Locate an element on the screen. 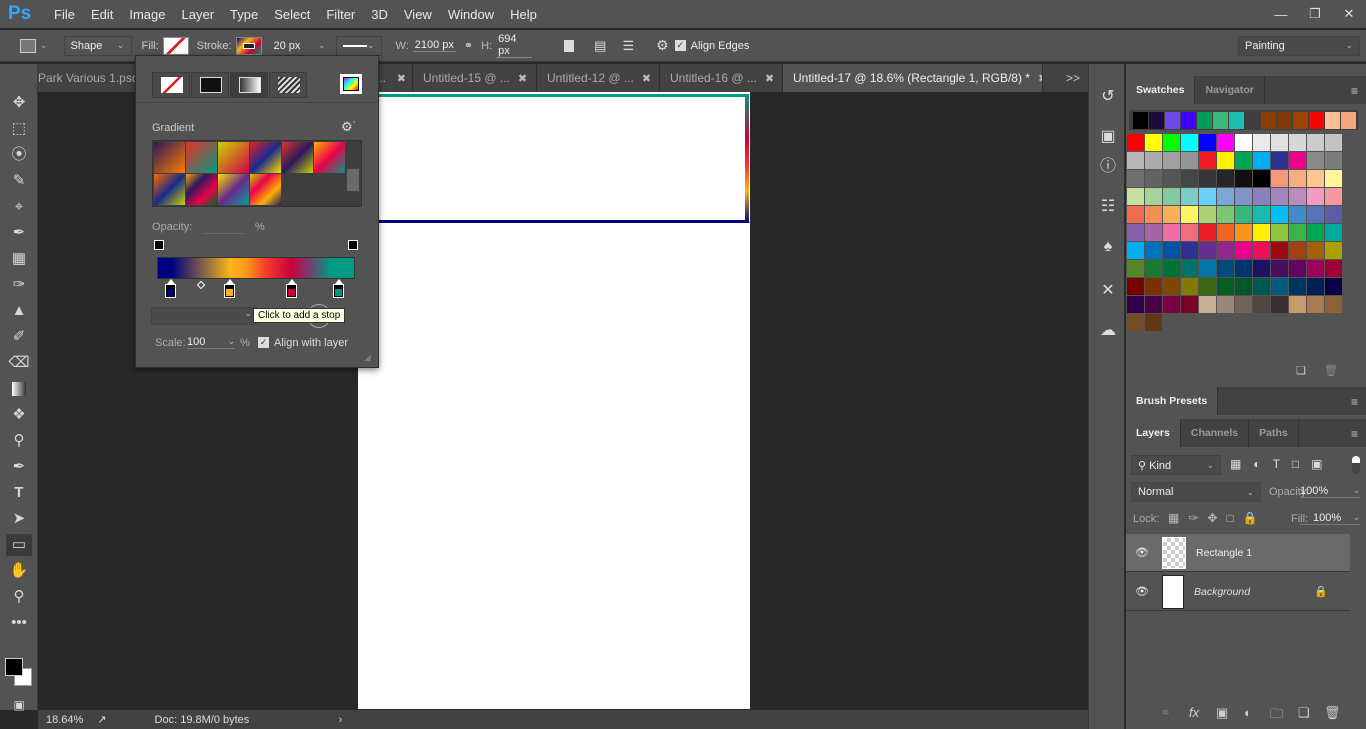 The image size is (1366, 729). tabs-overflow-button: >> is located at coordinates (1077, 78).